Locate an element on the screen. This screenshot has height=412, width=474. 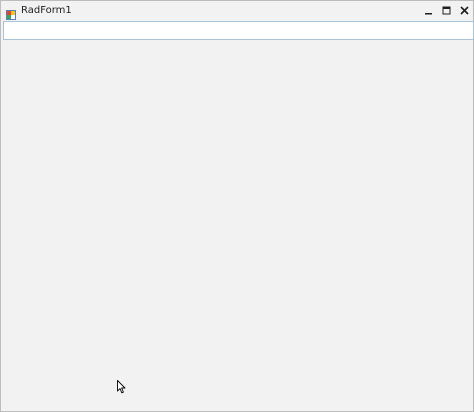
maximize-button is located at coordinates (446, 10).